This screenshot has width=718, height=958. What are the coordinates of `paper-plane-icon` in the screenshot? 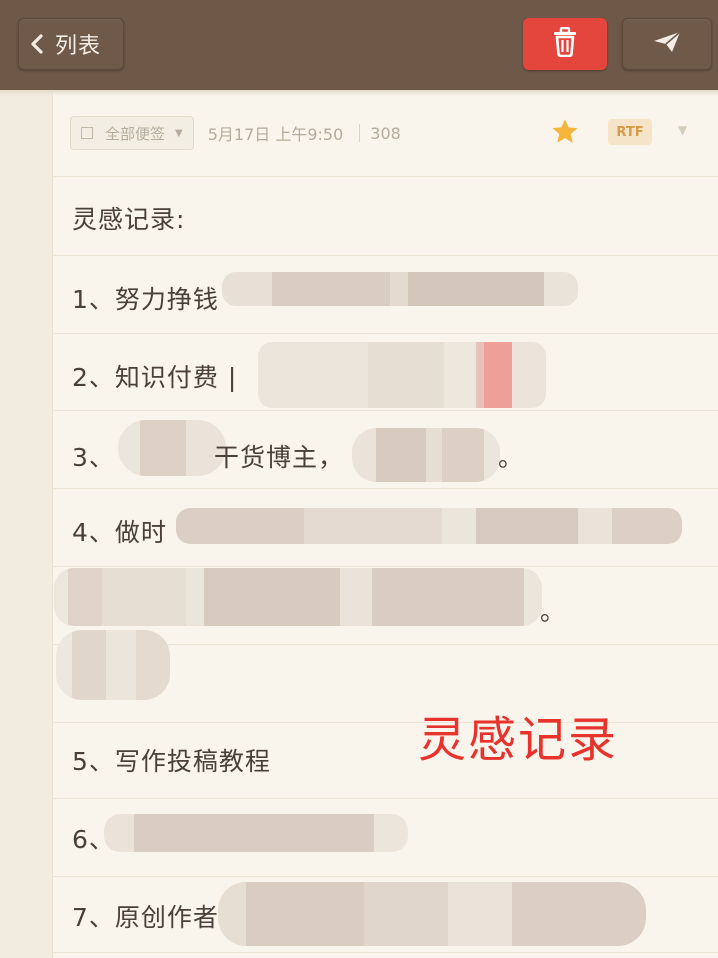 It's located at (667, 44).